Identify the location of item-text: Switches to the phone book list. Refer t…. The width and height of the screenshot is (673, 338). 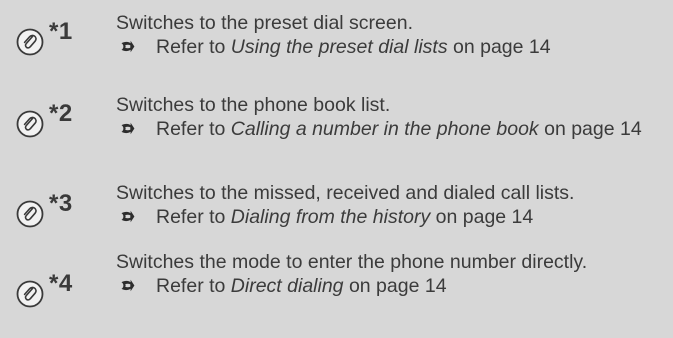
(394, 117).